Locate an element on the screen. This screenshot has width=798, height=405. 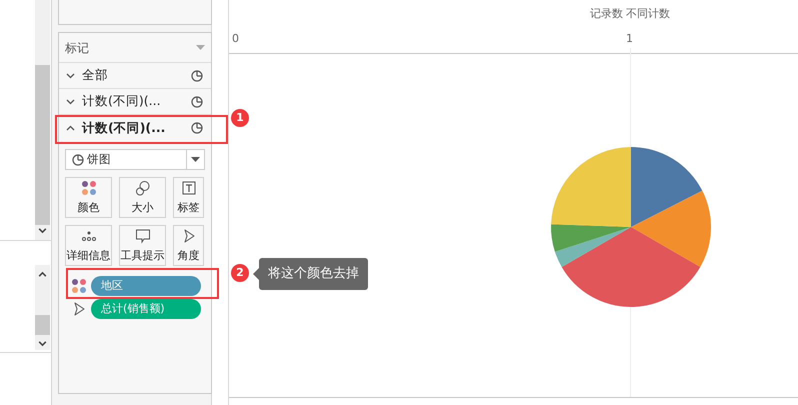
mark-button: 工具提示 is located at coordinates (142, 245).